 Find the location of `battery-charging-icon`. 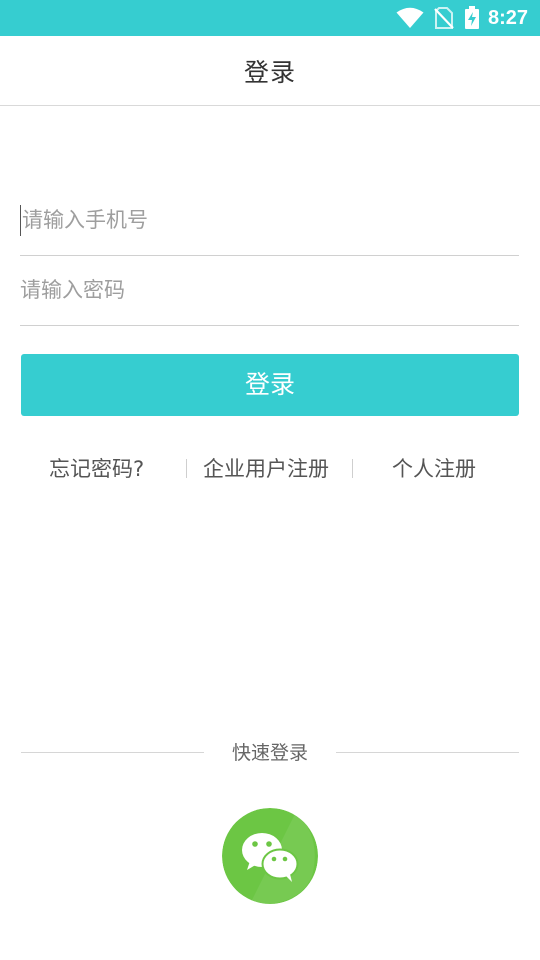

battery-charging-icon is located at coordinates (472, 18).